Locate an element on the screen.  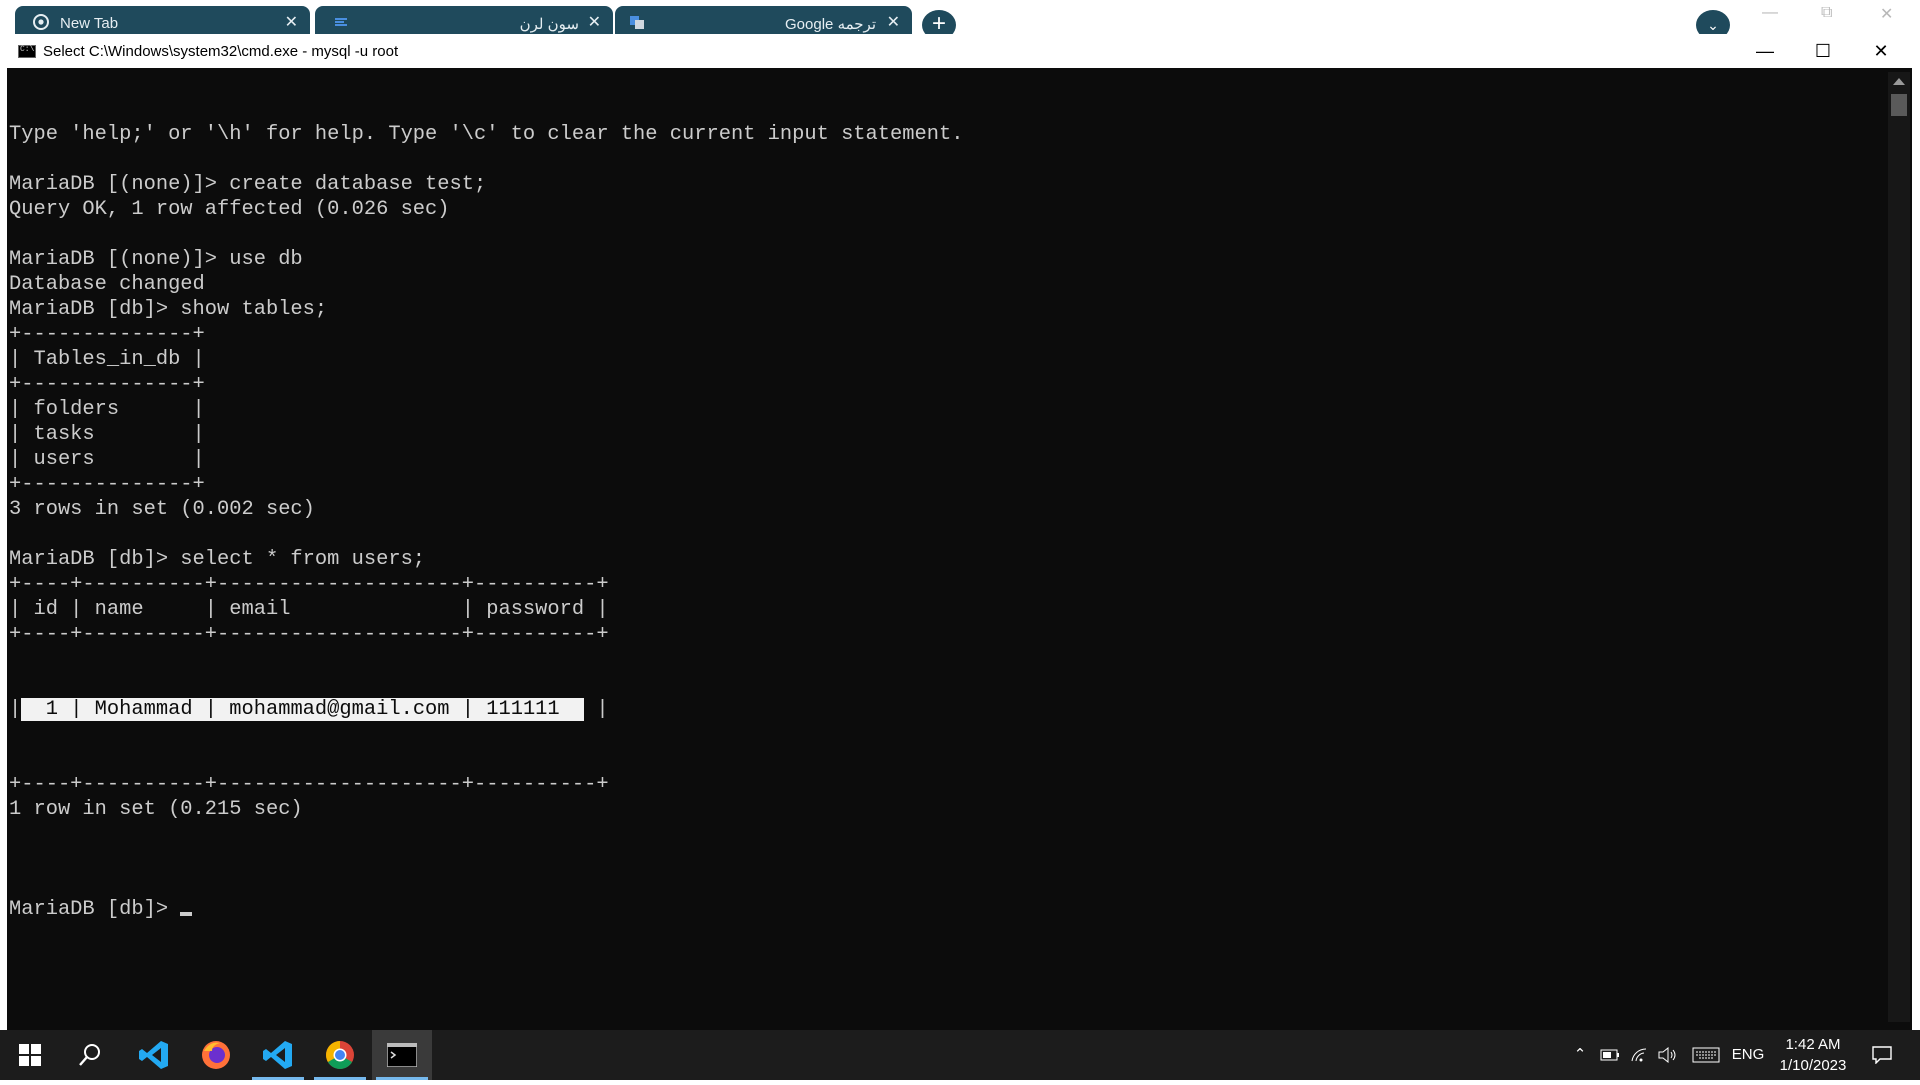
row-prefix: | is located at coordinates (15, 709).